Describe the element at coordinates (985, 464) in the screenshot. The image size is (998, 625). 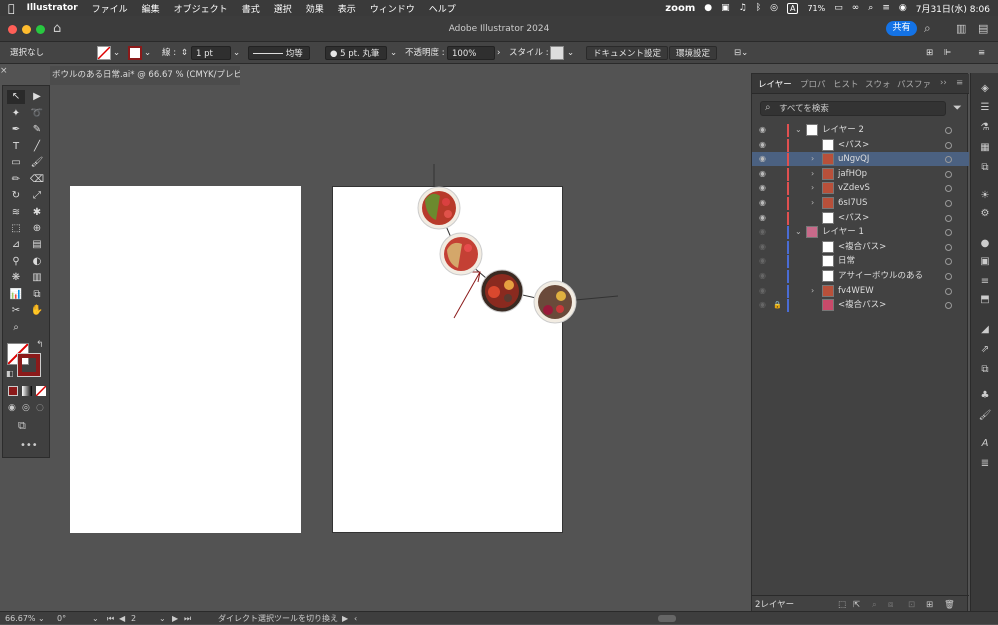
I see `paragraph-icon: ≣` at that location.